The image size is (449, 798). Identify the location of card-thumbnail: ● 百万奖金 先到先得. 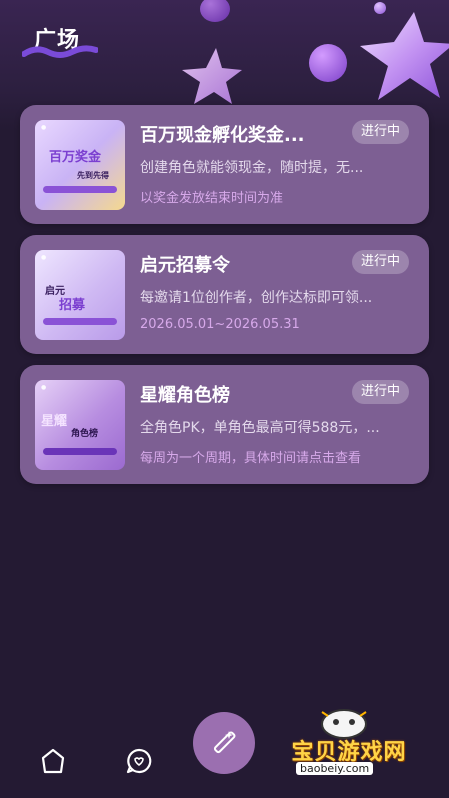
(80, 165).